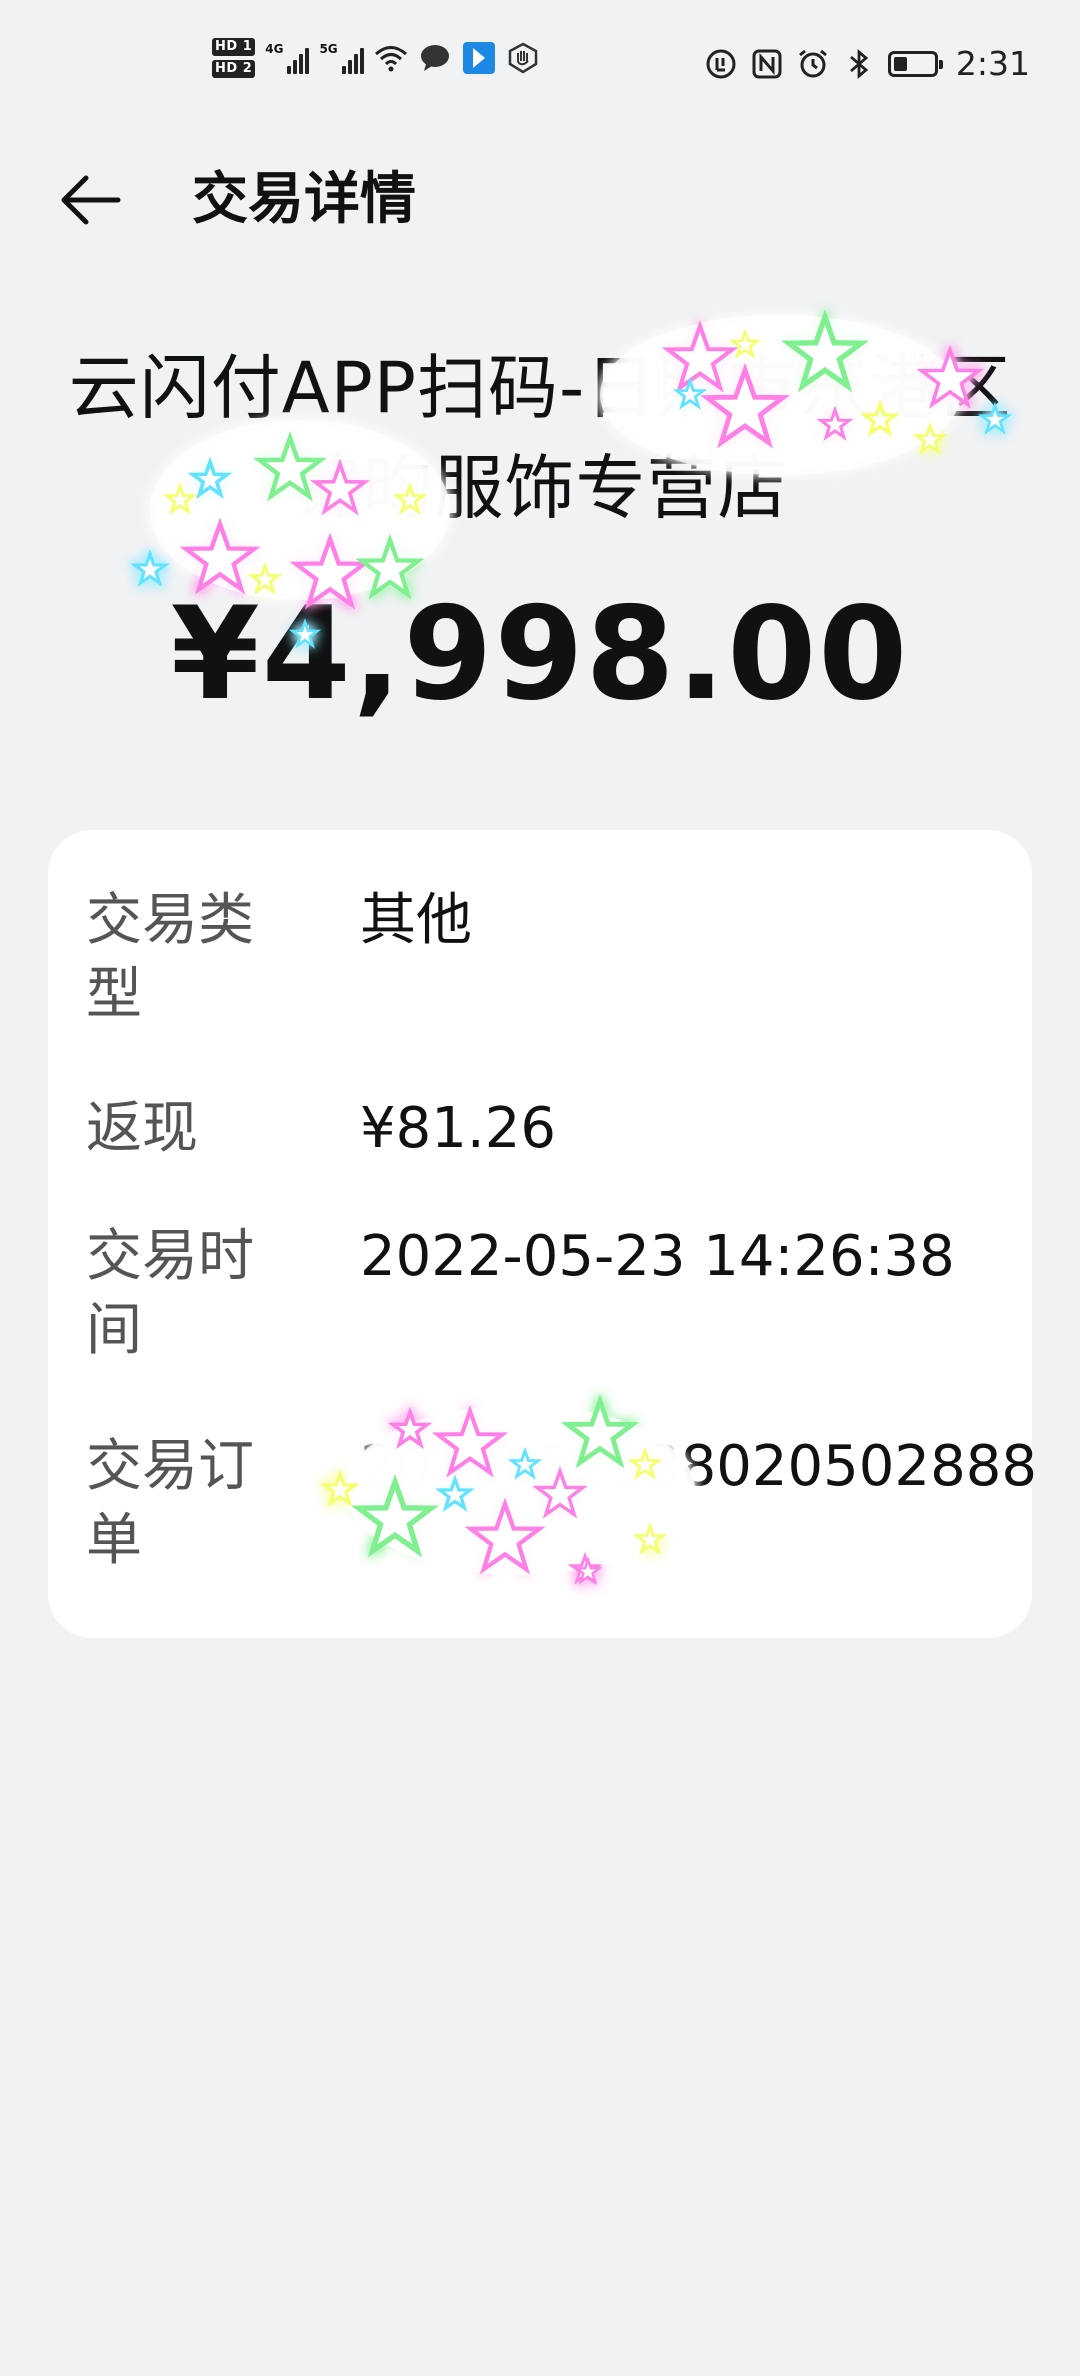 This screenshot has height=2376, width=1080. I want to click on detail-row-cashback: 返现 ¥81.26, so click(551, 1129).